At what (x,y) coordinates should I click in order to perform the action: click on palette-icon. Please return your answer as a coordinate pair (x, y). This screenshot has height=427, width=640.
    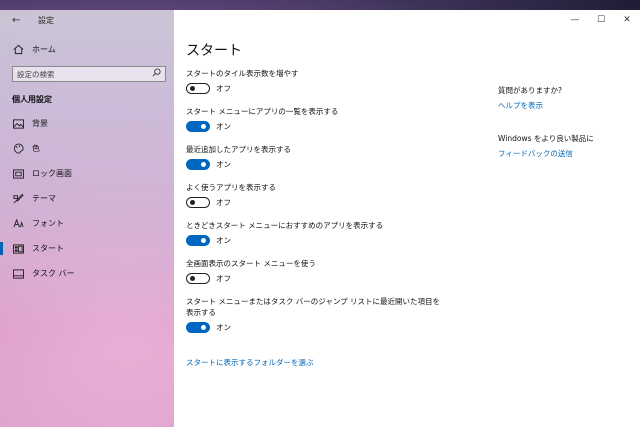
    Looking at the image, I should click on (18, 149).